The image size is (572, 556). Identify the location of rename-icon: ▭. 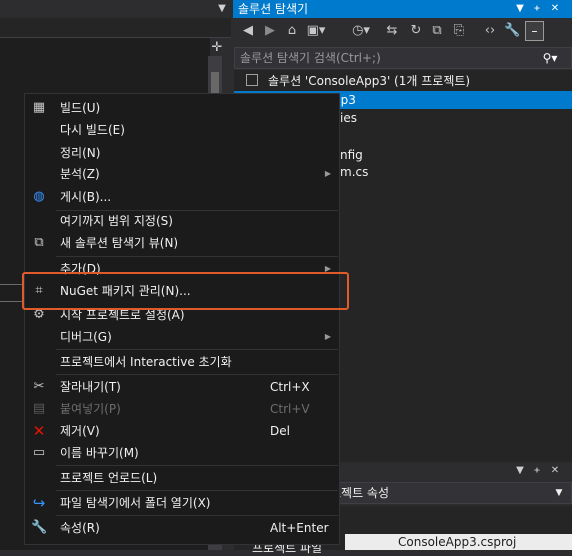
(39, 452).